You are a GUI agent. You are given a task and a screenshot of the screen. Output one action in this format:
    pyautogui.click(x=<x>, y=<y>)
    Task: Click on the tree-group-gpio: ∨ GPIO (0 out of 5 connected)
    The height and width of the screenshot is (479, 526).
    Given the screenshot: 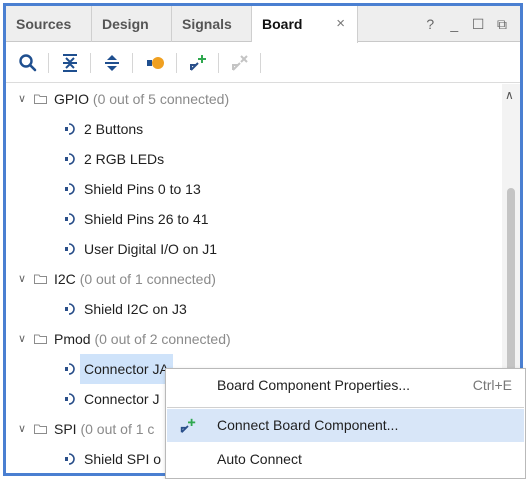 What is the action you would take?
    pyautogui.click(x=253, y=99)
    